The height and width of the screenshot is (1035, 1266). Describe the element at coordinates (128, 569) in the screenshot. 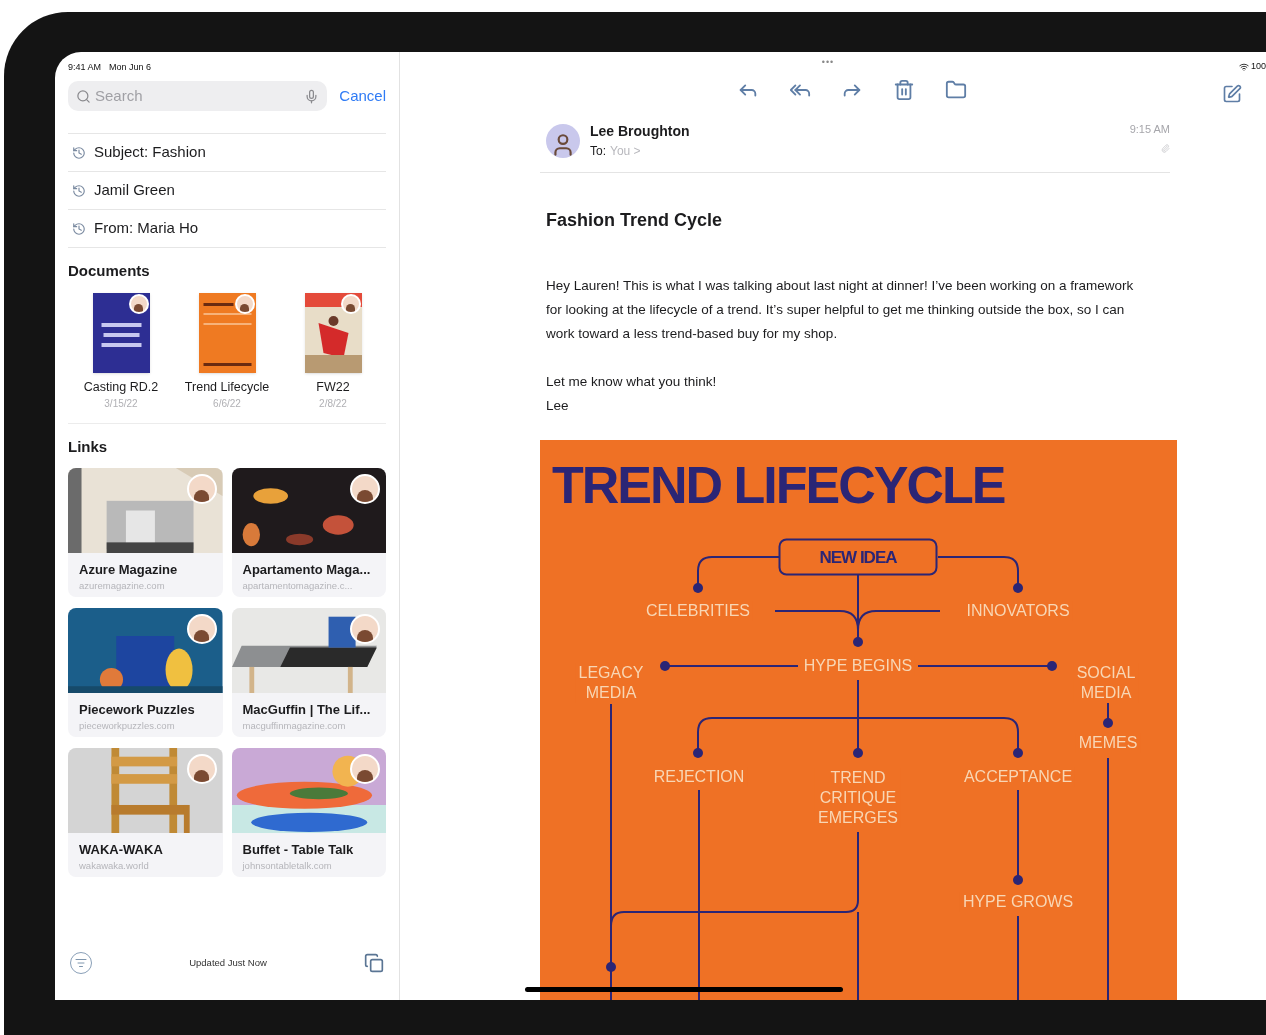

I see `link-title: Azure Magazine` at that location.